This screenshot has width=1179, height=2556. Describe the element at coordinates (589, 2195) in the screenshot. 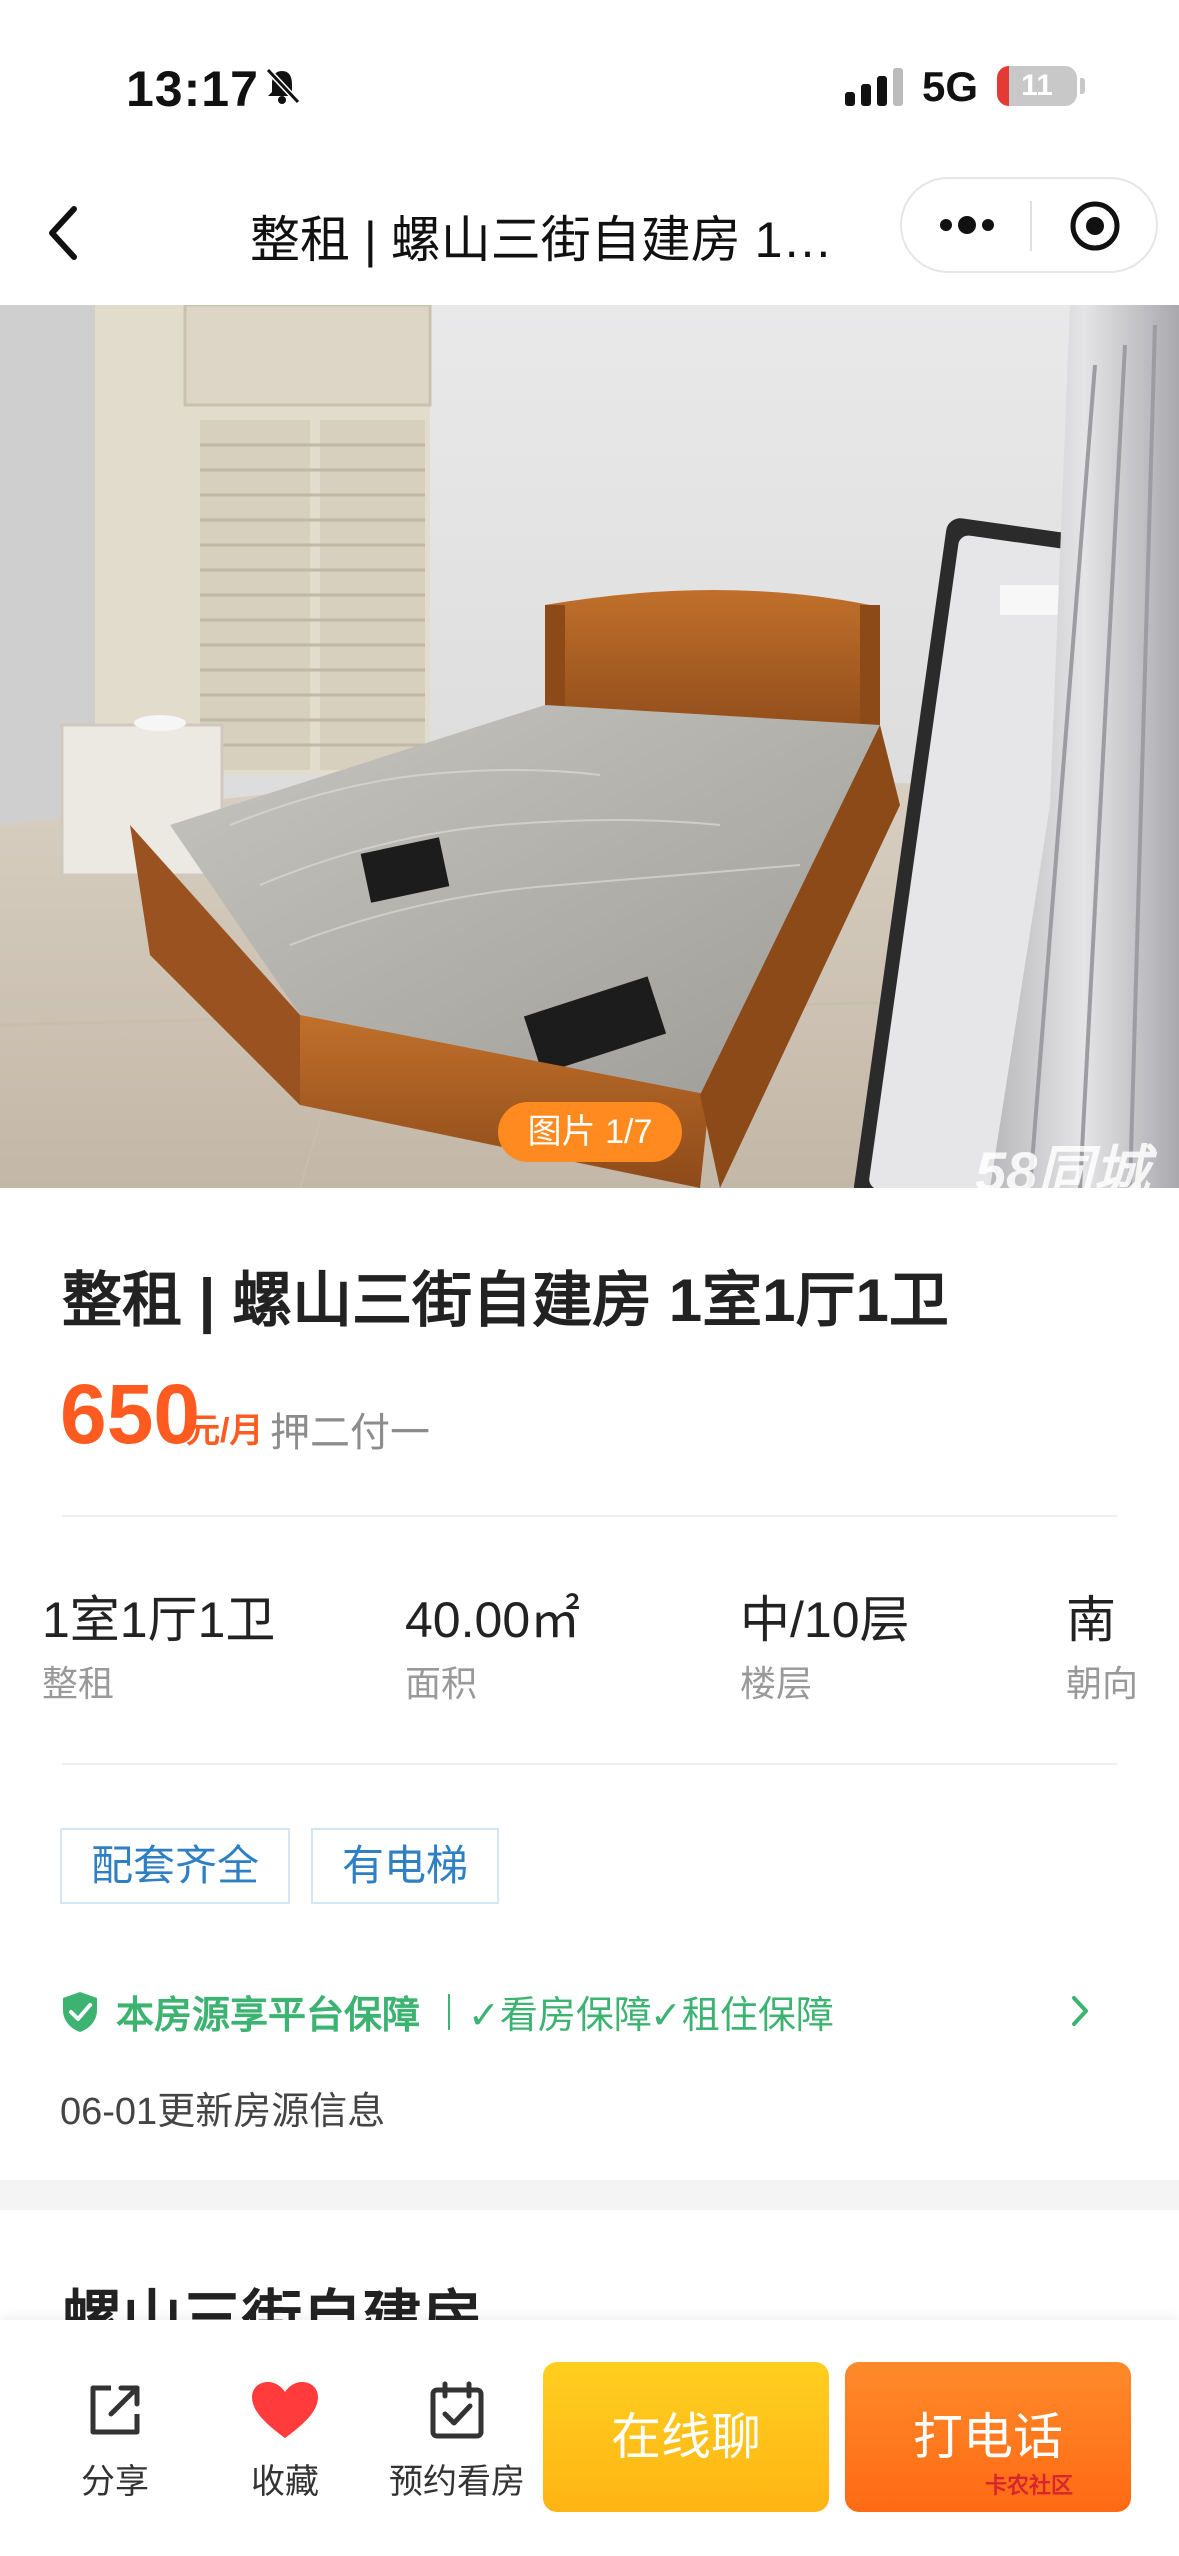

I see `section-gap` at that location.